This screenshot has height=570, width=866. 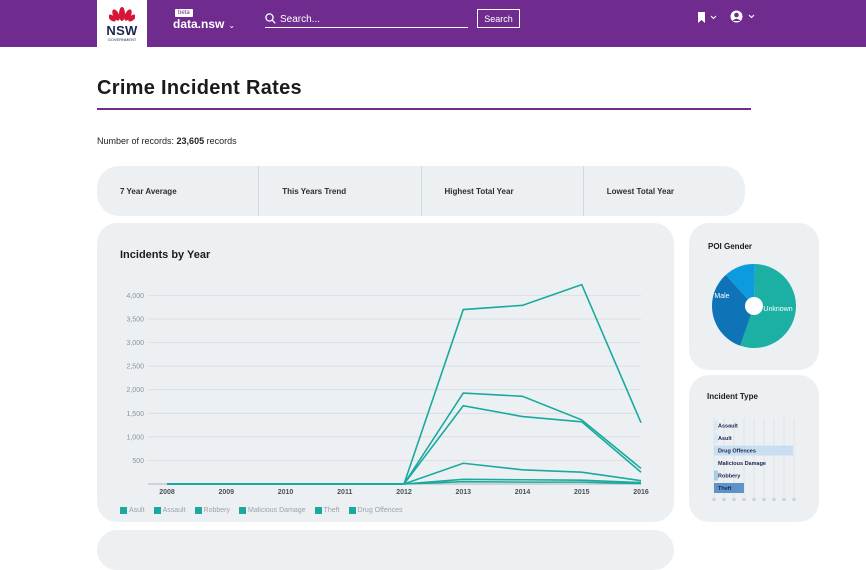 I want to click on legend-label: Asult, so click(x=137, y=510).